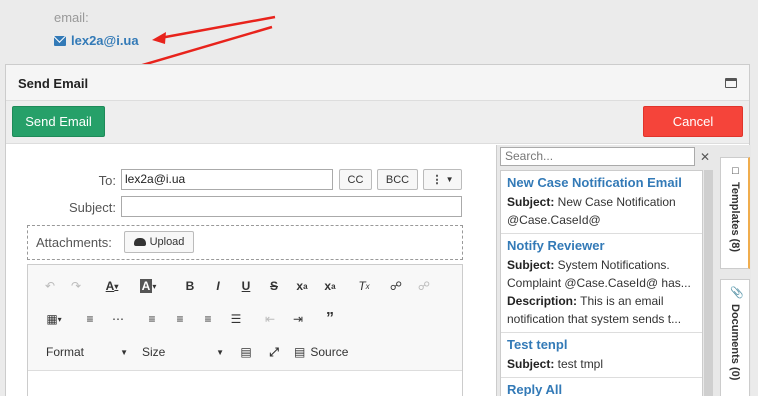 This screenshot has height=396, width=758. Describe the element at coordinates (554, 220) in the screenshot. I see `template-subject-cont: @Case.CaseId@` at that location.